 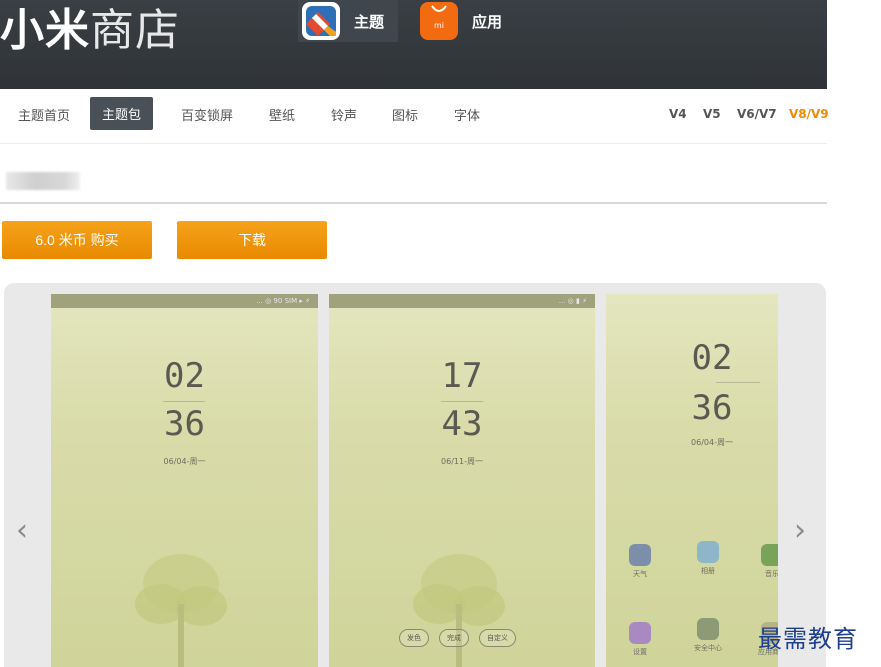 What do you see at coordinates (252, 240) in the screenshot?
I see `download-button: 下载` at bounding box center [252, 240].